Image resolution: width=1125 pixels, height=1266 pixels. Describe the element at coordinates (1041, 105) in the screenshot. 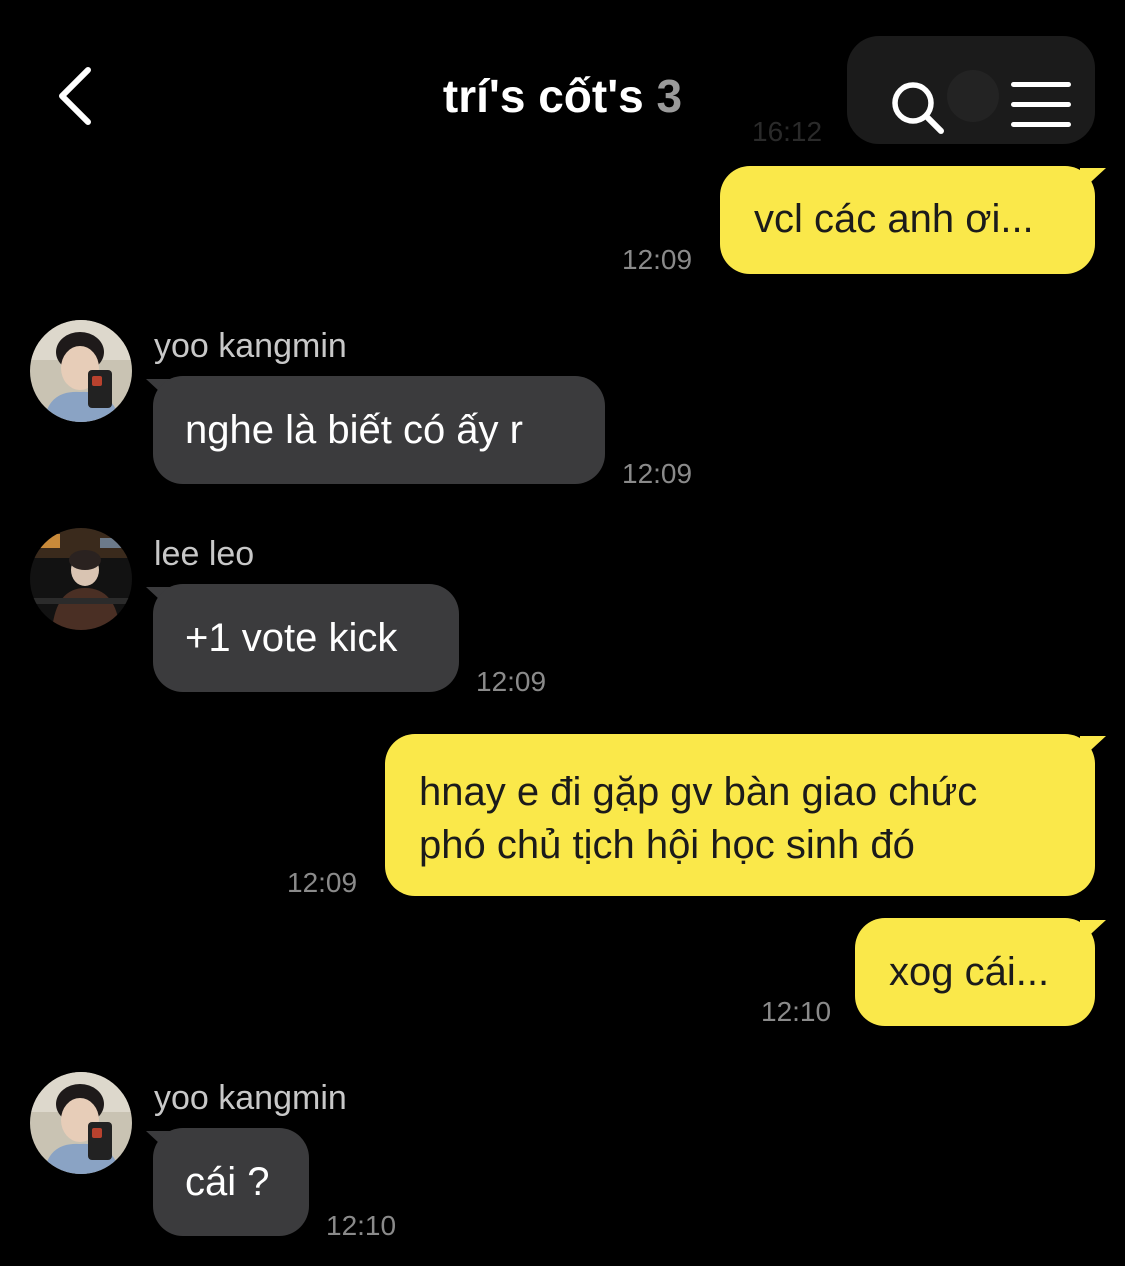

I see `menu-button` at that location.